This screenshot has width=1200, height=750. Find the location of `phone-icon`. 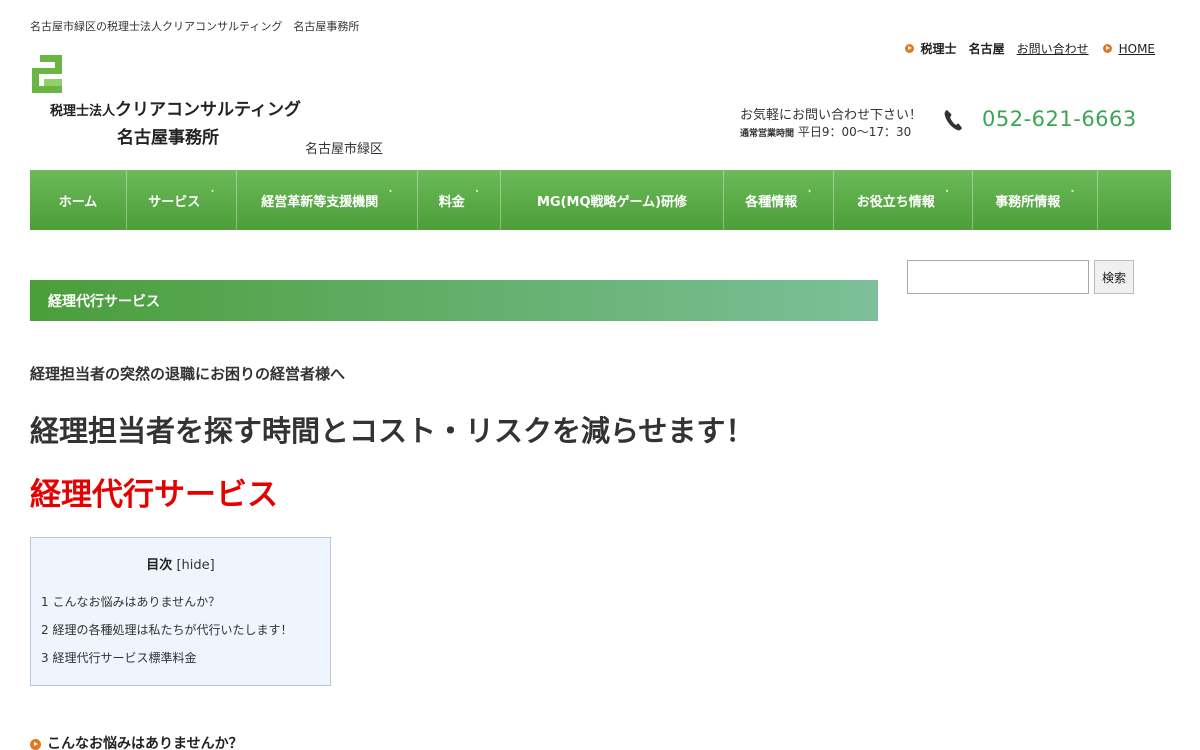

phone-icon is located at coordinates (953, 120).